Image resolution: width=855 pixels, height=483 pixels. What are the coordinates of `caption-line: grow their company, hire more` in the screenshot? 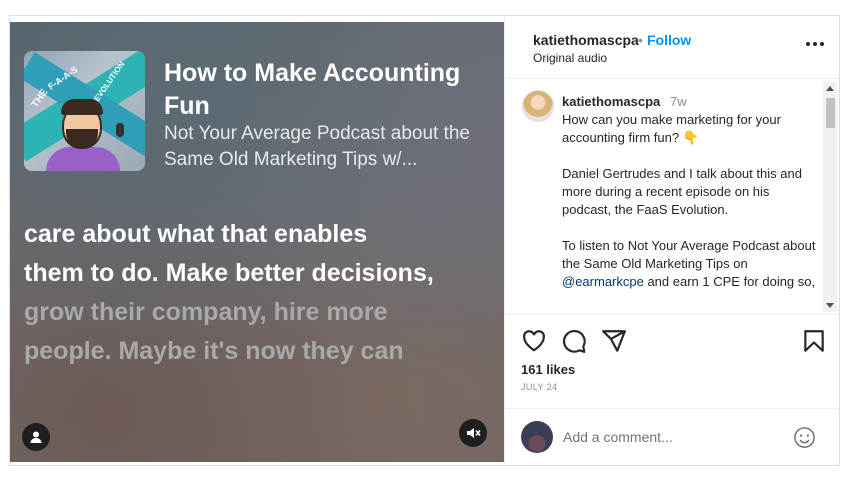 It's located at (206, 312).